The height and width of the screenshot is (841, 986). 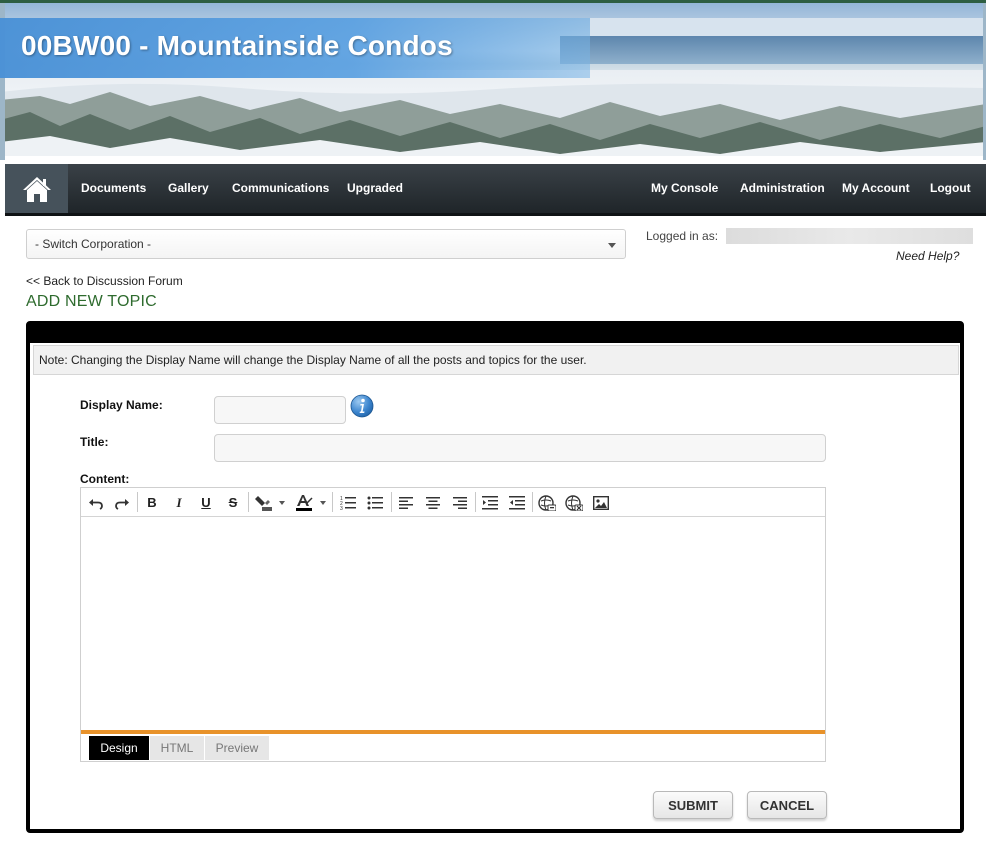 I want to click on font-color-dropdown-icon, so click(x=323, y=502).